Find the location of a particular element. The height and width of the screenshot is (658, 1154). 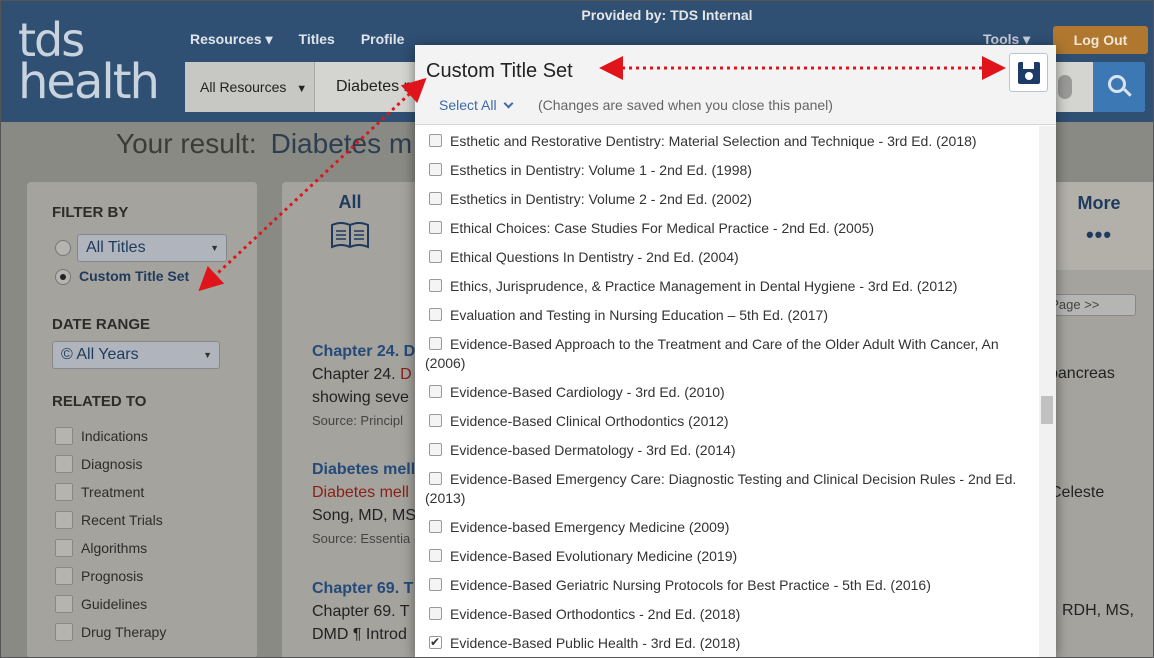

result-title-link: Diabetes mell is located at coordinates (364, 469).